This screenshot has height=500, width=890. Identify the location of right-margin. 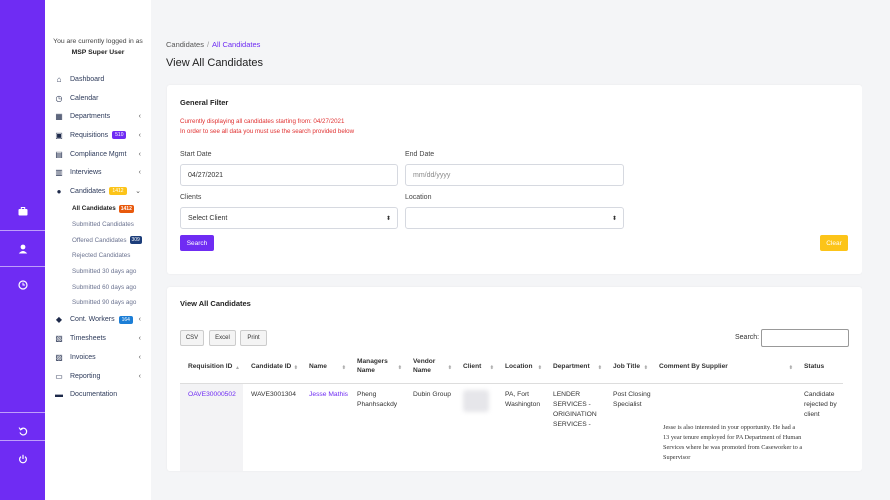
(876, 250).